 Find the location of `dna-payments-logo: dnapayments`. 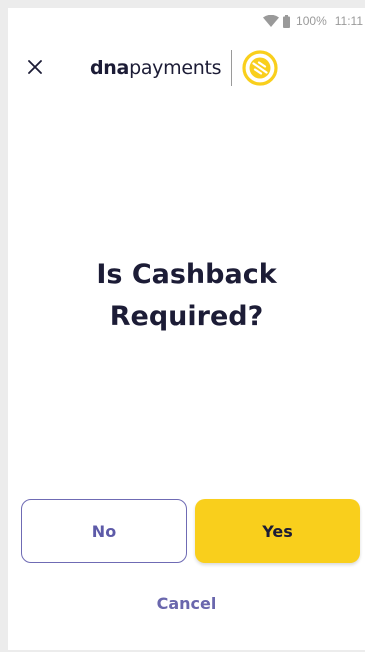

dna-payments-logo: dnapayments is located at coordinates (184, 68).